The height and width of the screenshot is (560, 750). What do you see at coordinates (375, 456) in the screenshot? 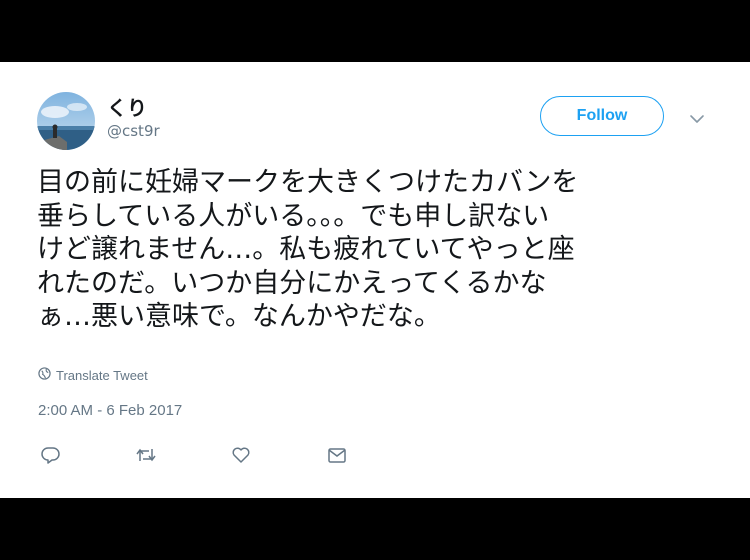
I see `action-bar` at bounding box center [375, 456].